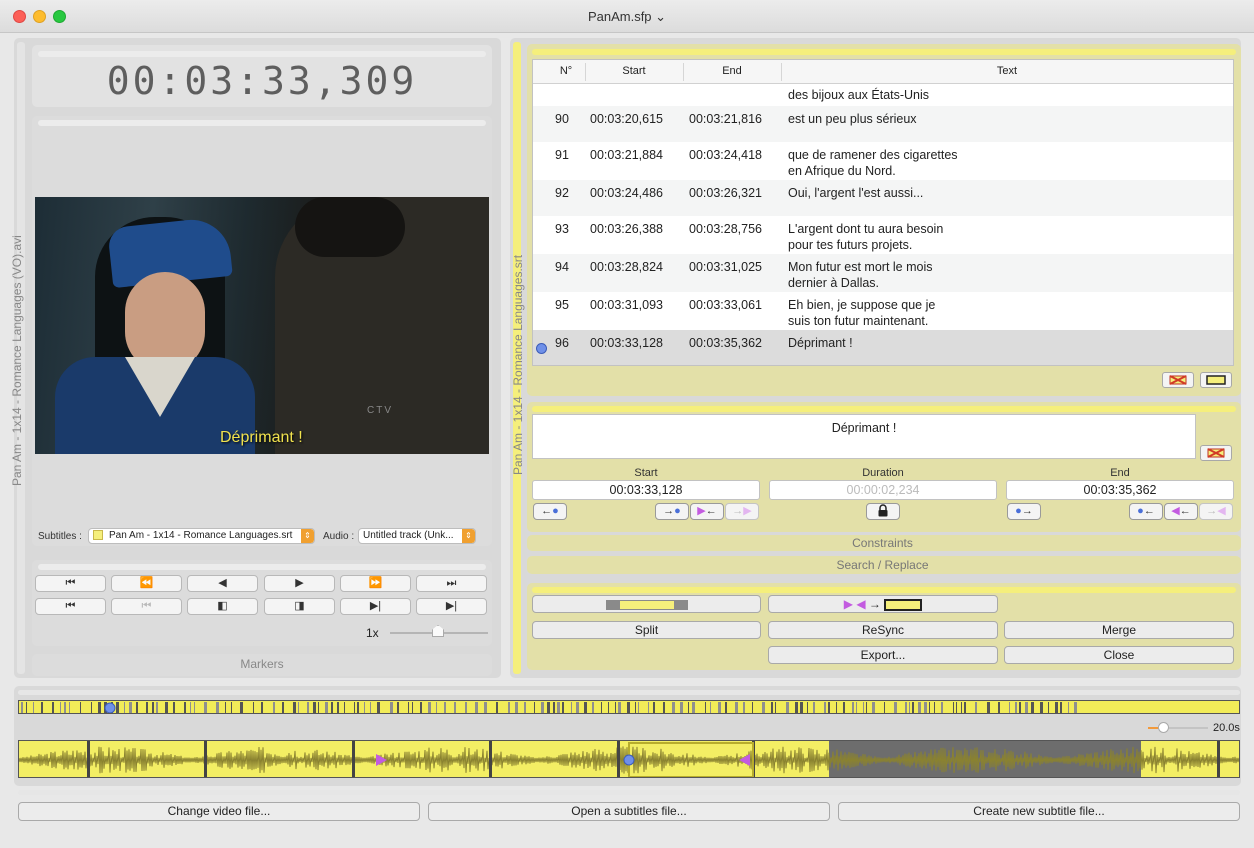 The height and width of the screenshot is (848, 1254). Describe the element at coordinates (873, 155) in the screenshot. I see `row-line1: que de ramener des cigarettes` at that location.